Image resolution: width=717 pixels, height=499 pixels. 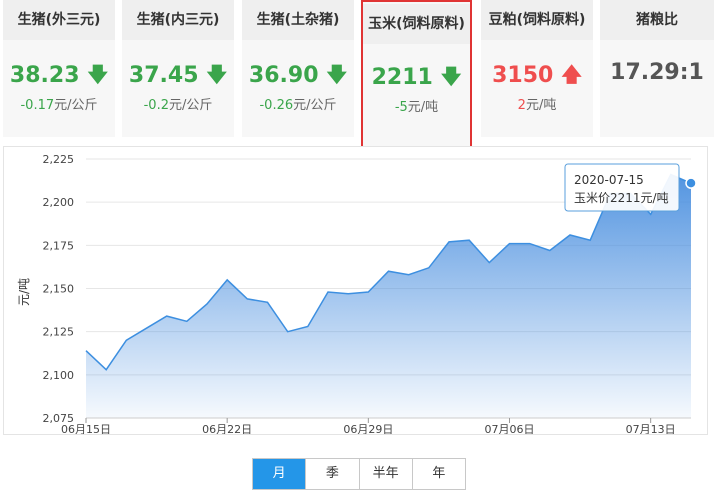 I want to click on price-value: 17.29:1, so click(x=657, y=72).